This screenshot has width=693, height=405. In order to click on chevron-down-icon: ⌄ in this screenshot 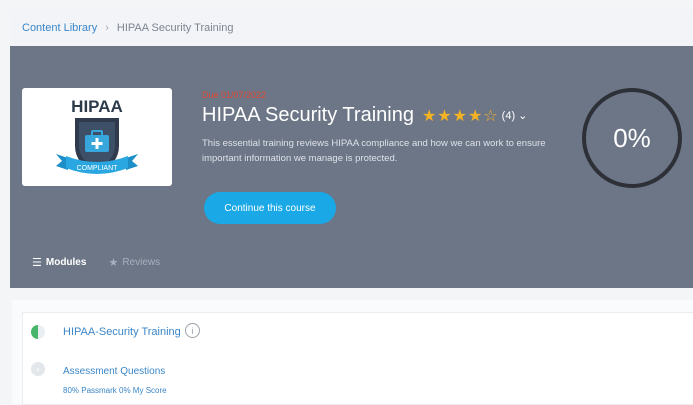, I will do `click(522, 115)`.